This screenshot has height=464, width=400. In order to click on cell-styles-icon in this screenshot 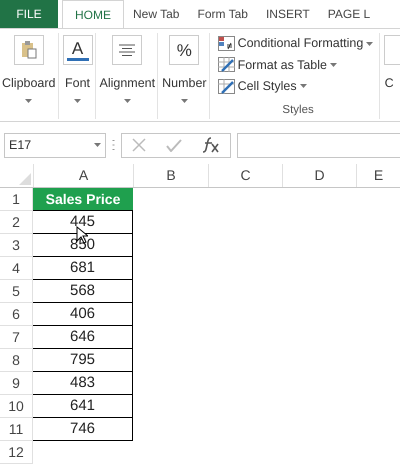, I will do `click(226, 86)`.